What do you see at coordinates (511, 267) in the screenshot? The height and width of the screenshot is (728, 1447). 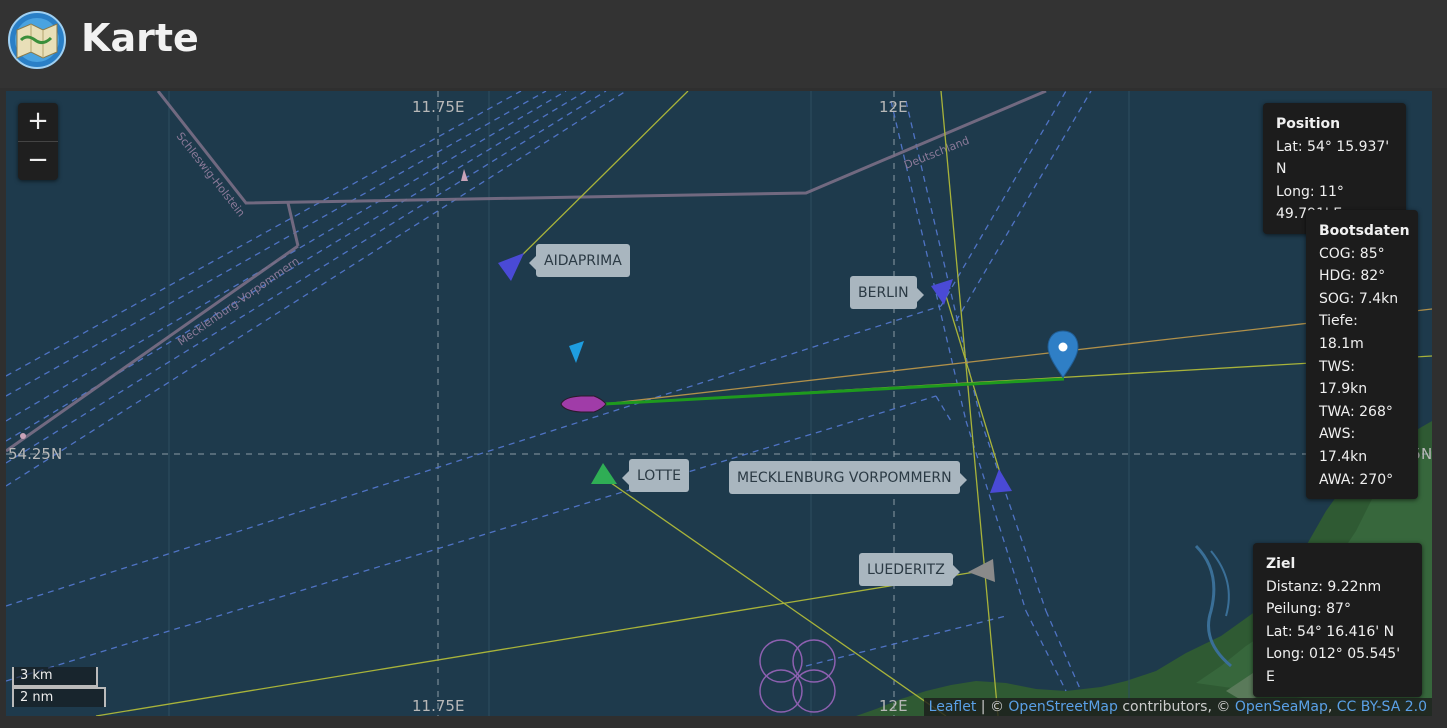 I see `ship-aidaprima-icon` at bounding box center [511, 267].